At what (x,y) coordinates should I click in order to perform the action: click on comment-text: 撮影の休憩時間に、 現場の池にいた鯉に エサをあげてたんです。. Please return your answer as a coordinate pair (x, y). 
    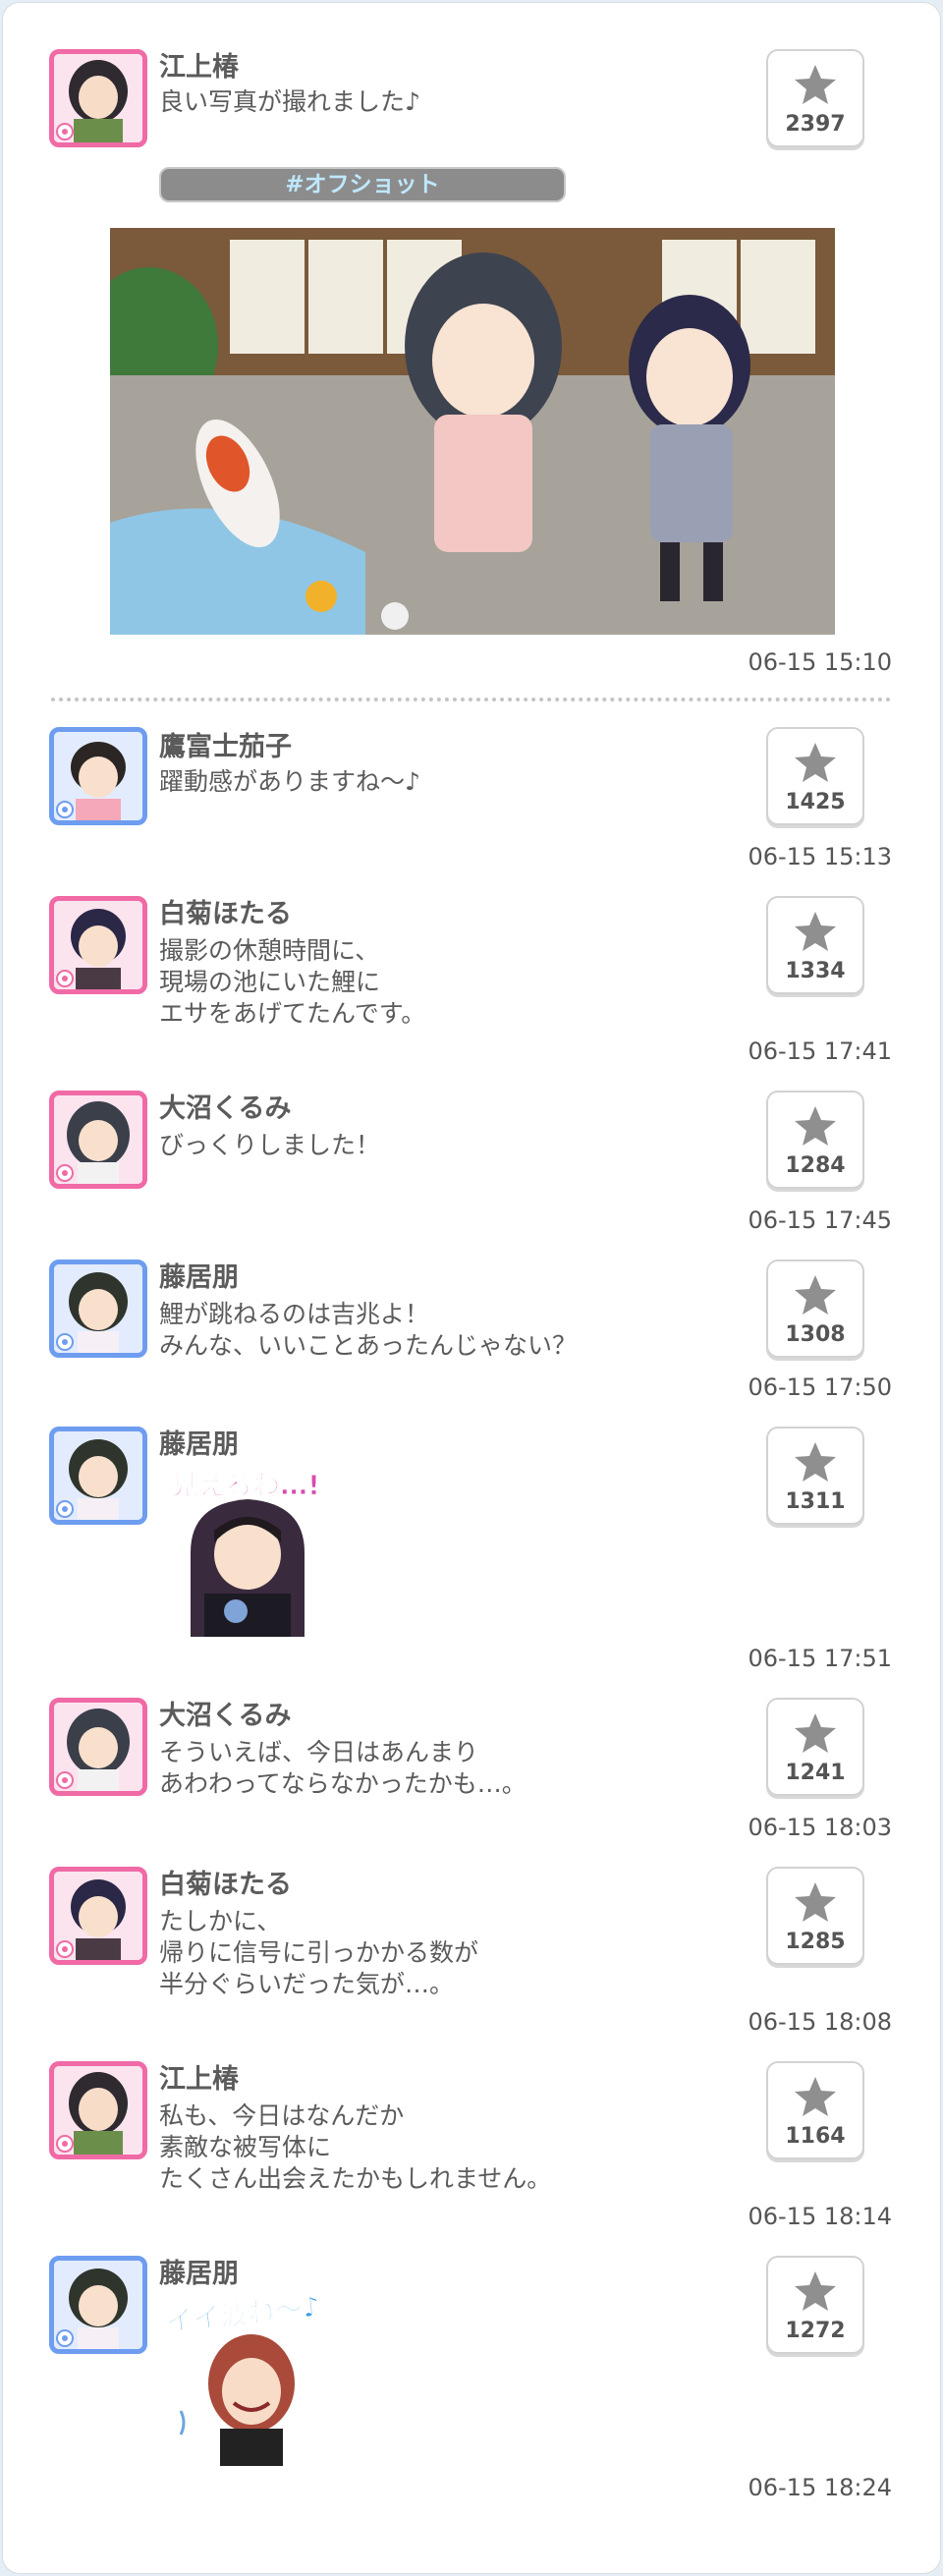
    Looking at the image, I should click on (292, 982).